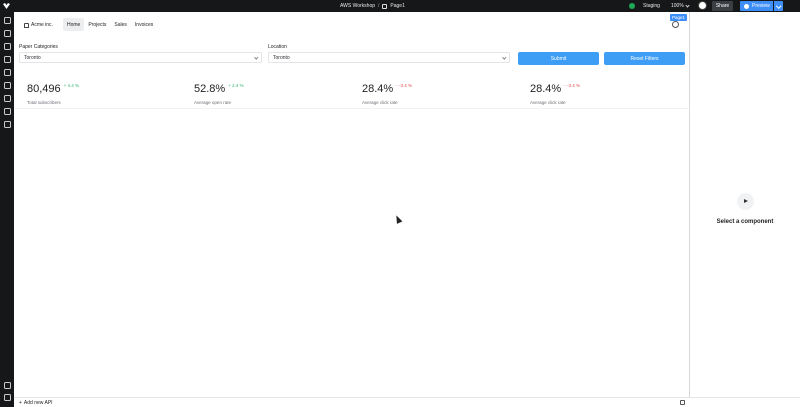 This screenshot has height=407, width=800. Describe the element at coordinates (7, 20) in the screenshot. I see `components-icon` at that location.